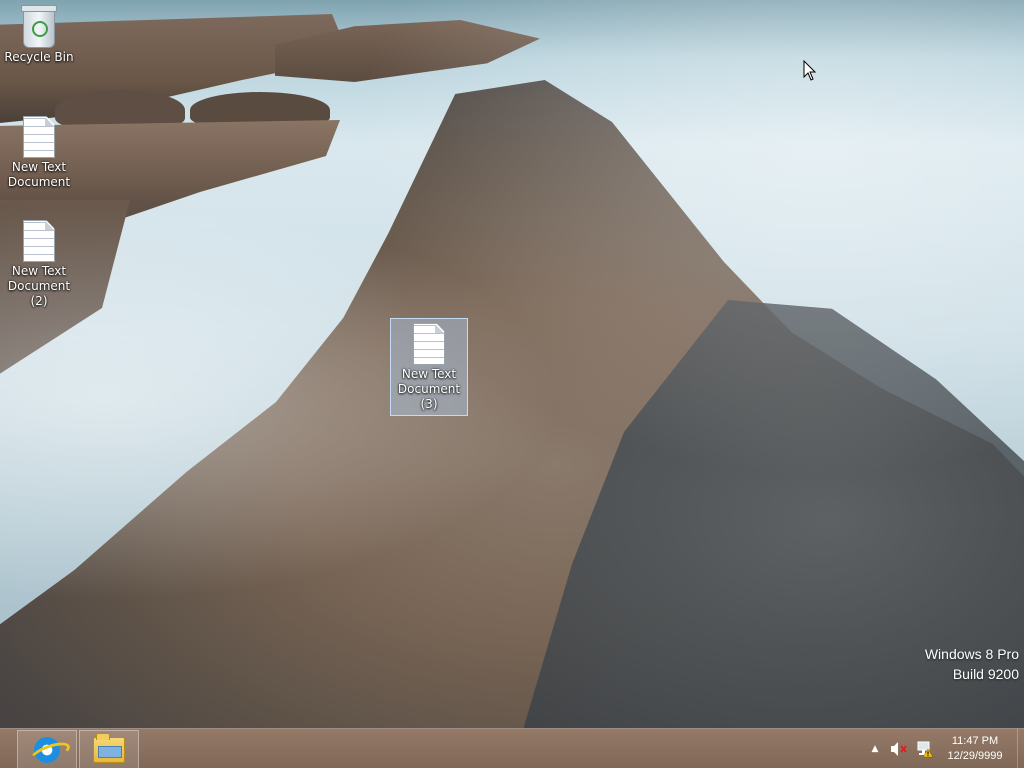 This screenshot has height=768, width=1024. I want to click on internet-explorer-icon, so click(47, 749).